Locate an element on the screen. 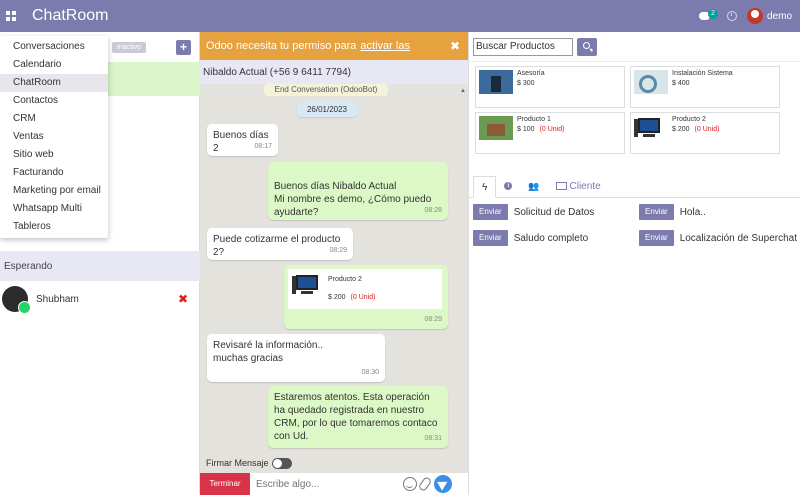 The height and width of the screenshot is (495, 800). message-text: Revisaré la información.. muchas gracias is located at coordinates (268, 352).